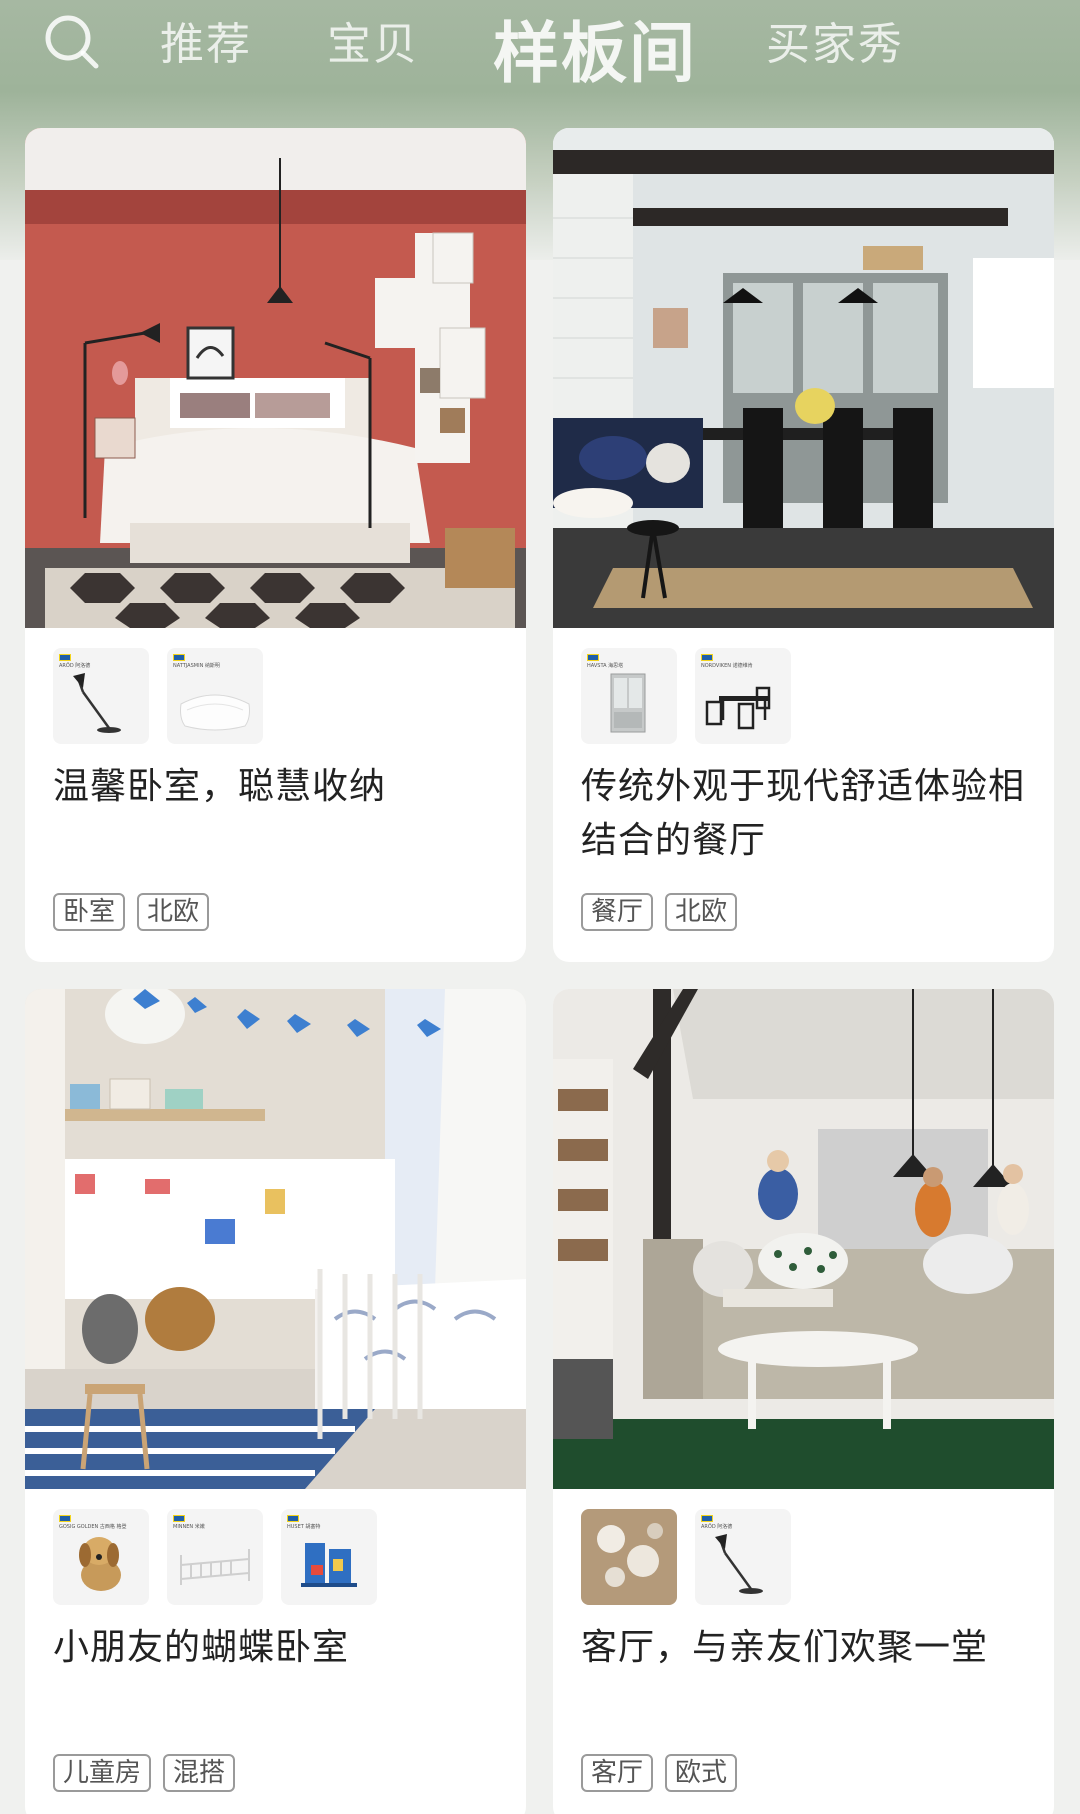 This screenshot has height=1814, width=1080. I want to click on product-name: NATTJASMIN 纳斯明, so click(196, 666).